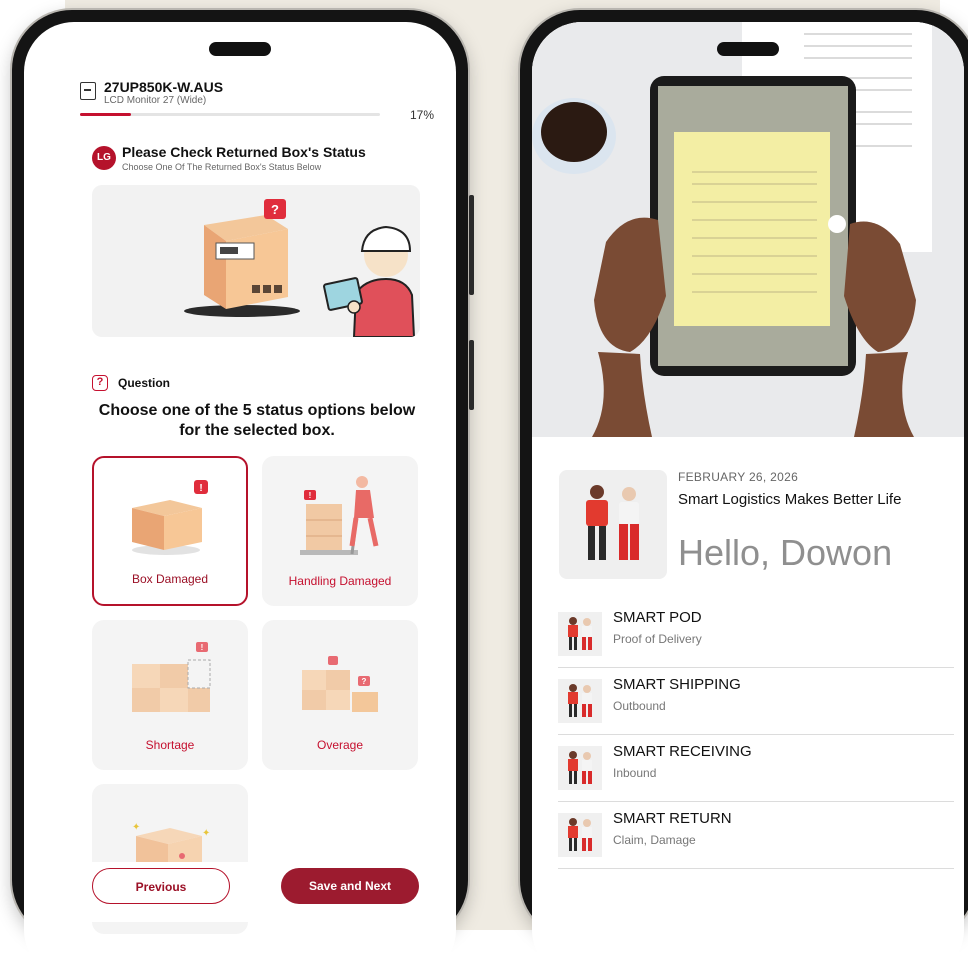 This screenshot has height=980, width=968. What do you see at coordinates (785, 552) in the screenshot?
I see `greeting: Hello, Dowon` at bounding box center [785, 552].